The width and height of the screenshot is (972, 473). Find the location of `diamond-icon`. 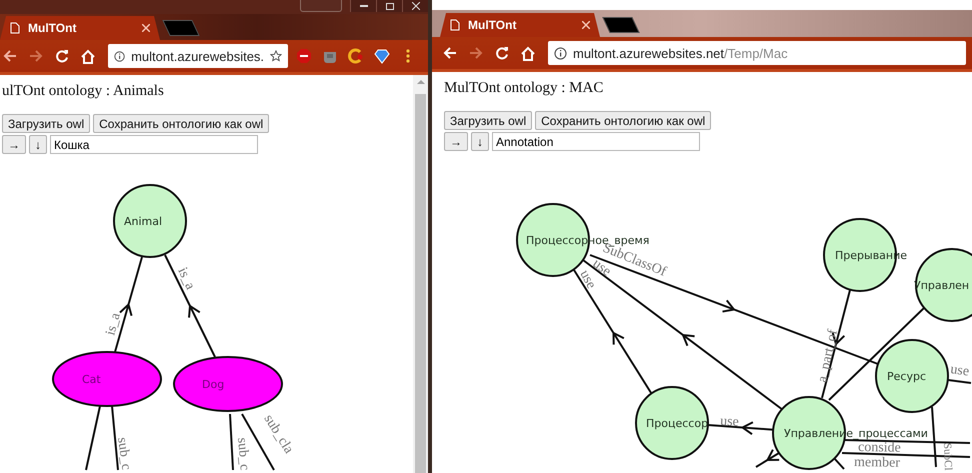

diamond-icon is located at coordinates (382, 56).